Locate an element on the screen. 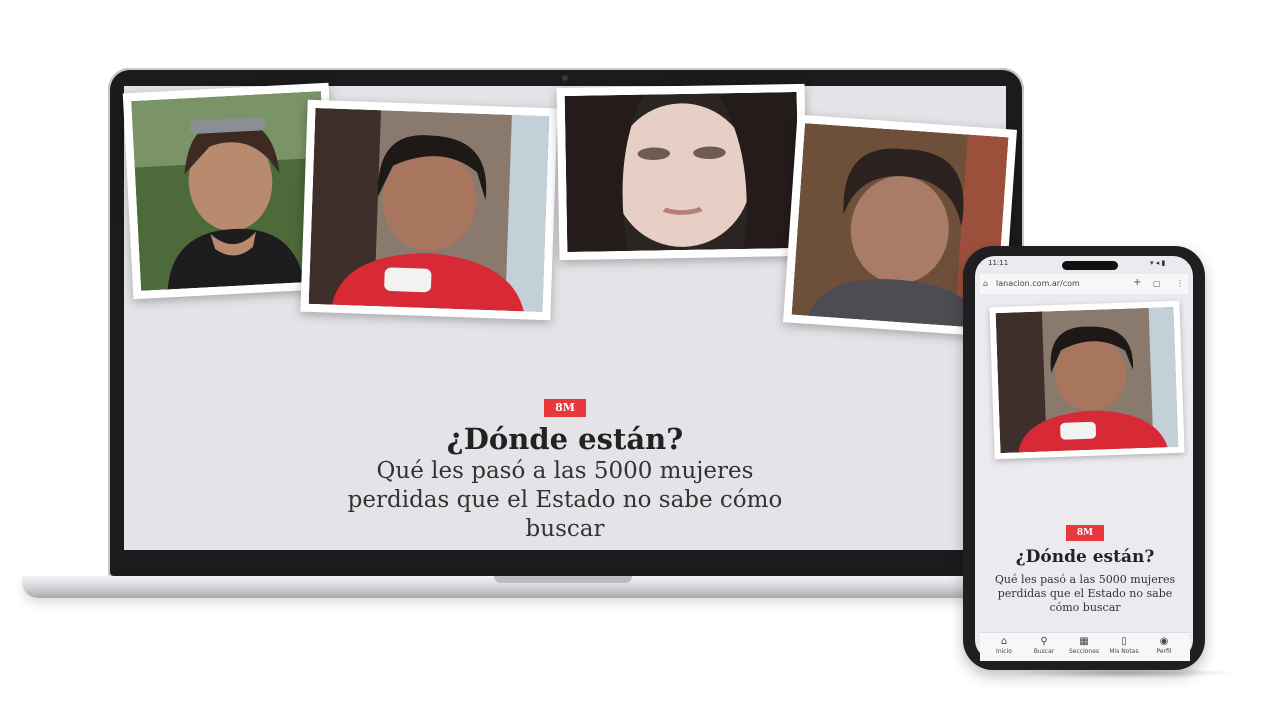 Image resolution: width=1280 pixels, height=720 pixels. nav-secciones: ▦ Secciones is located at coordinates (1084, 645).